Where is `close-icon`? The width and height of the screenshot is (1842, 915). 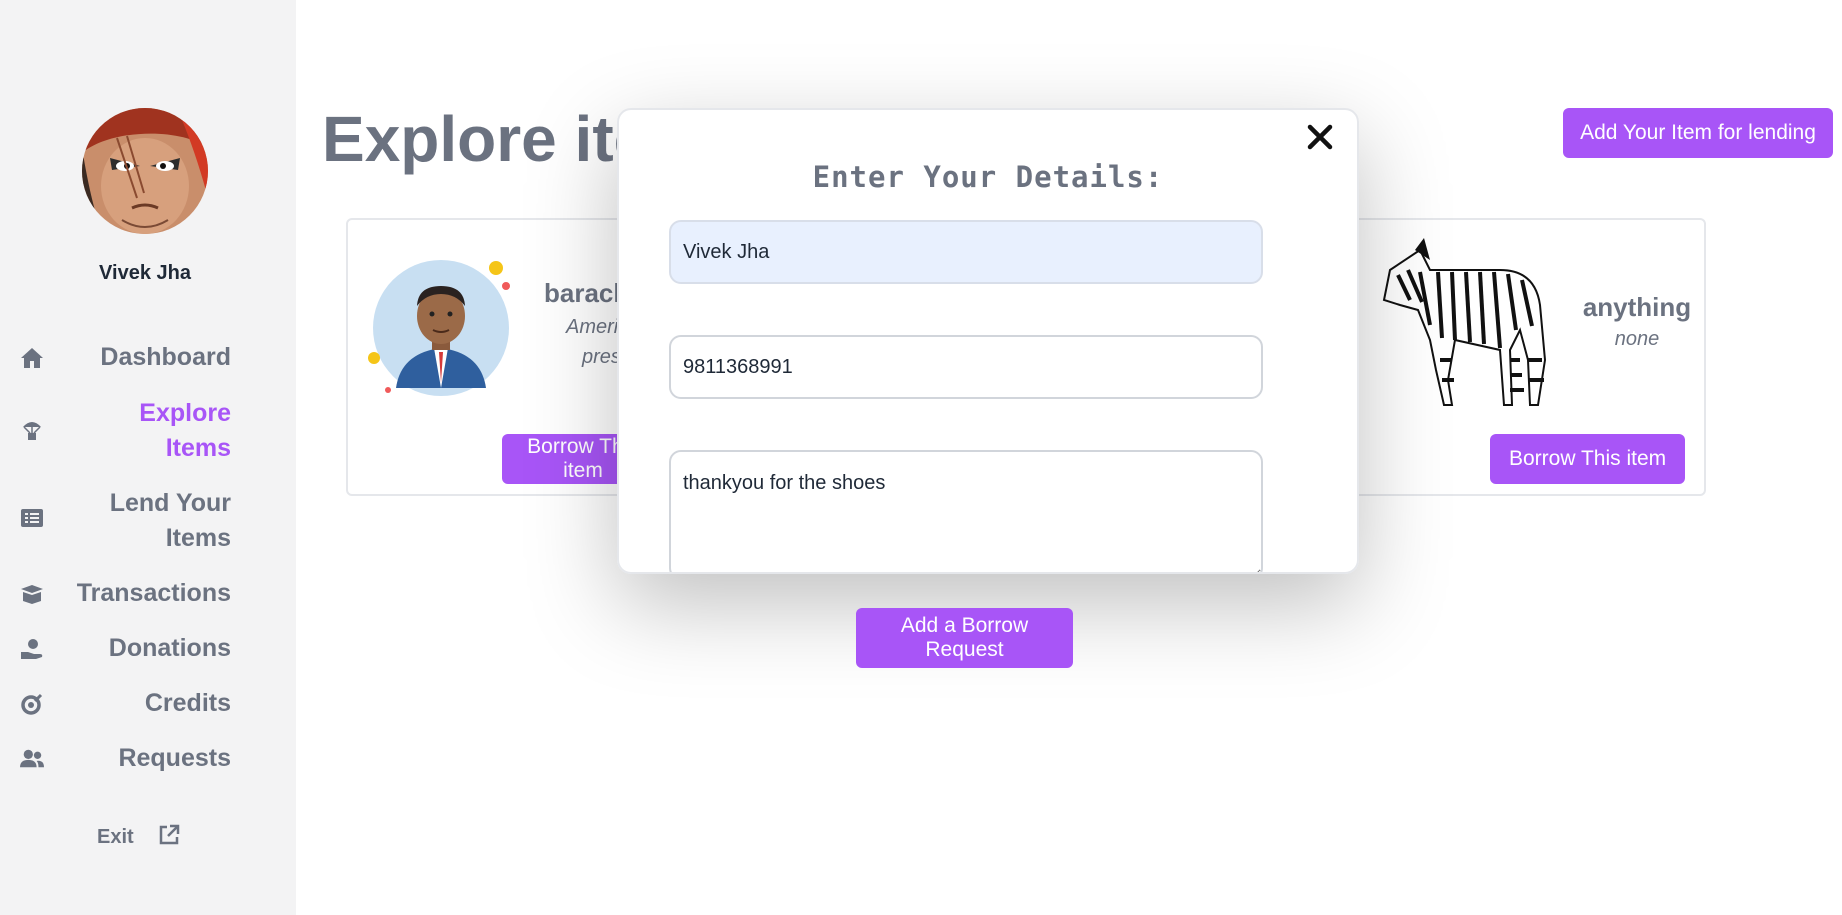 close-icon is located at coordinates (1320, 137).